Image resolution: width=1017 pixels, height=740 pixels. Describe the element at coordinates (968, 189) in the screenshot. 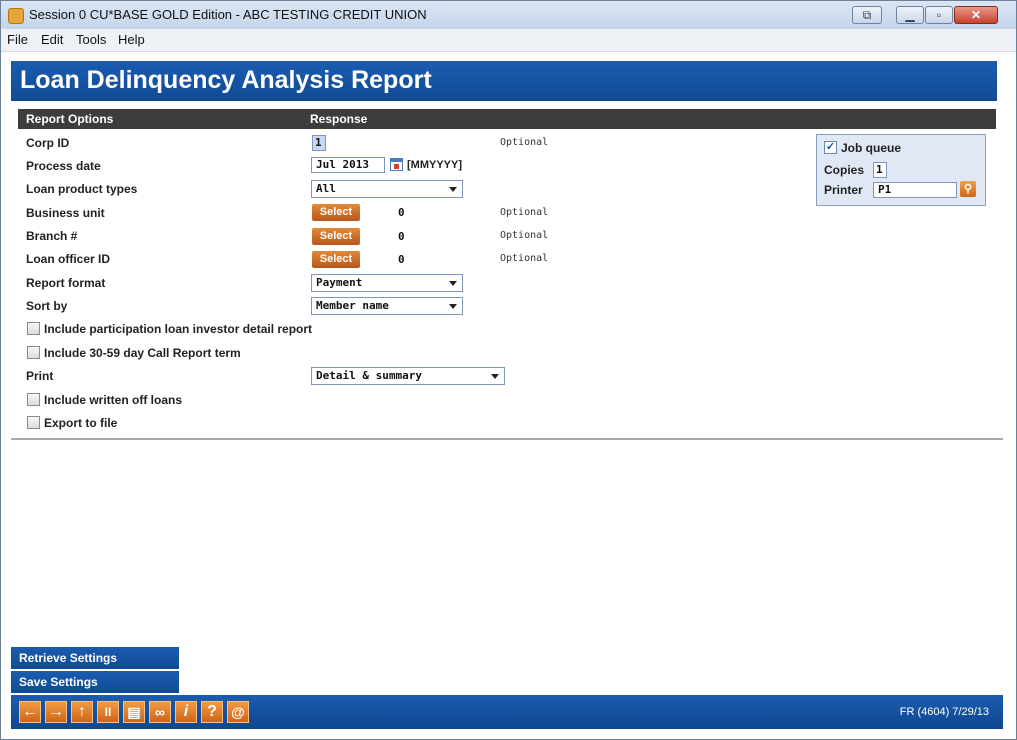

I see `printer-search-icon: ⚲` at that location.